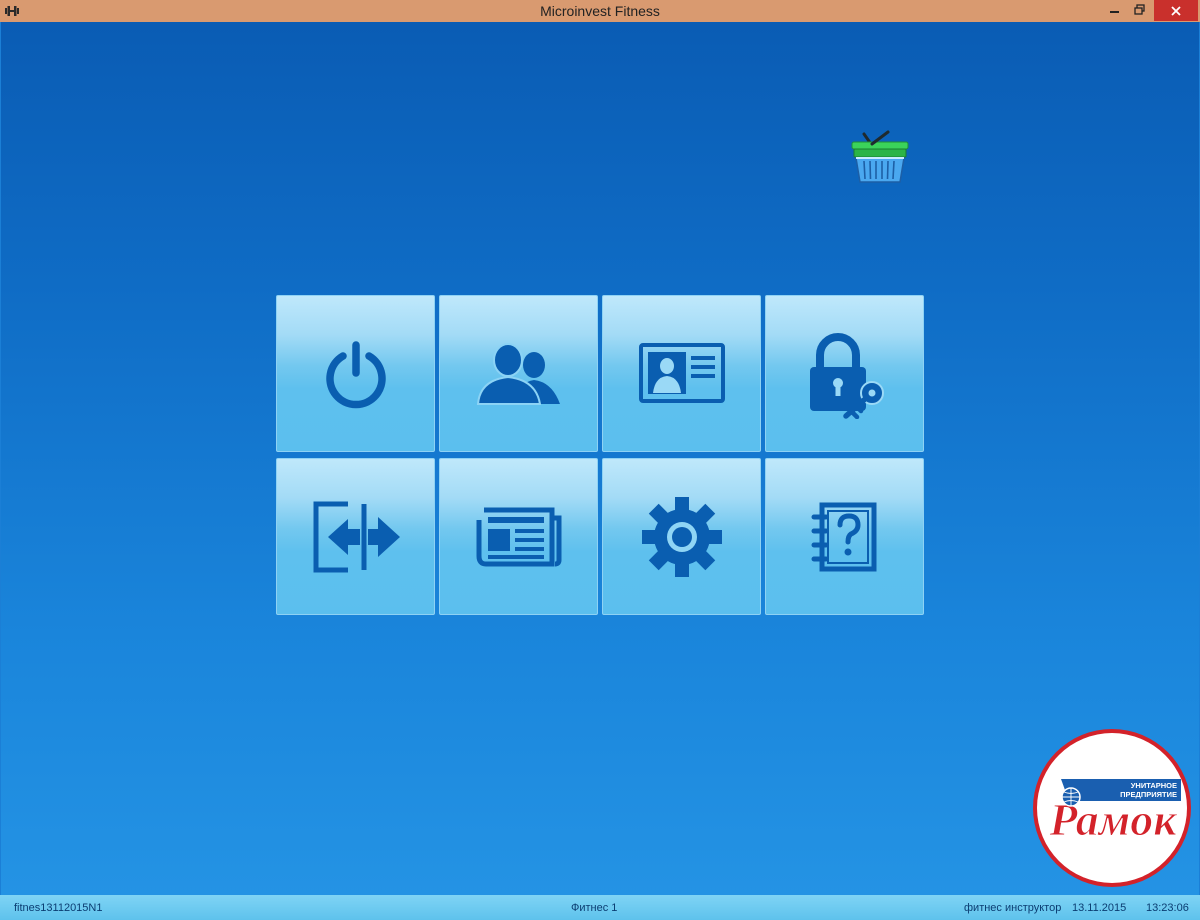  I want to click on settings-tile, so click(681, 536).